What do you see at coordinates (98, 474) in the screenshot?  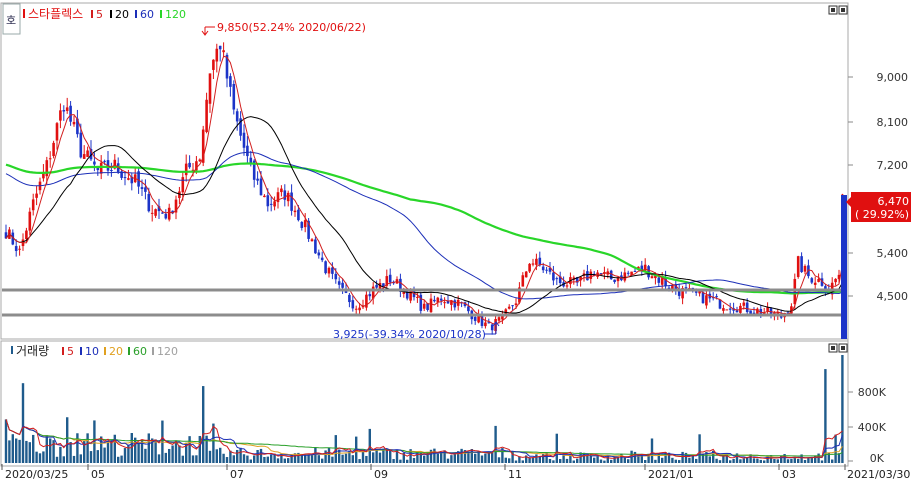 I see `x-axis-label: 05` at bounding box center [98, 474].